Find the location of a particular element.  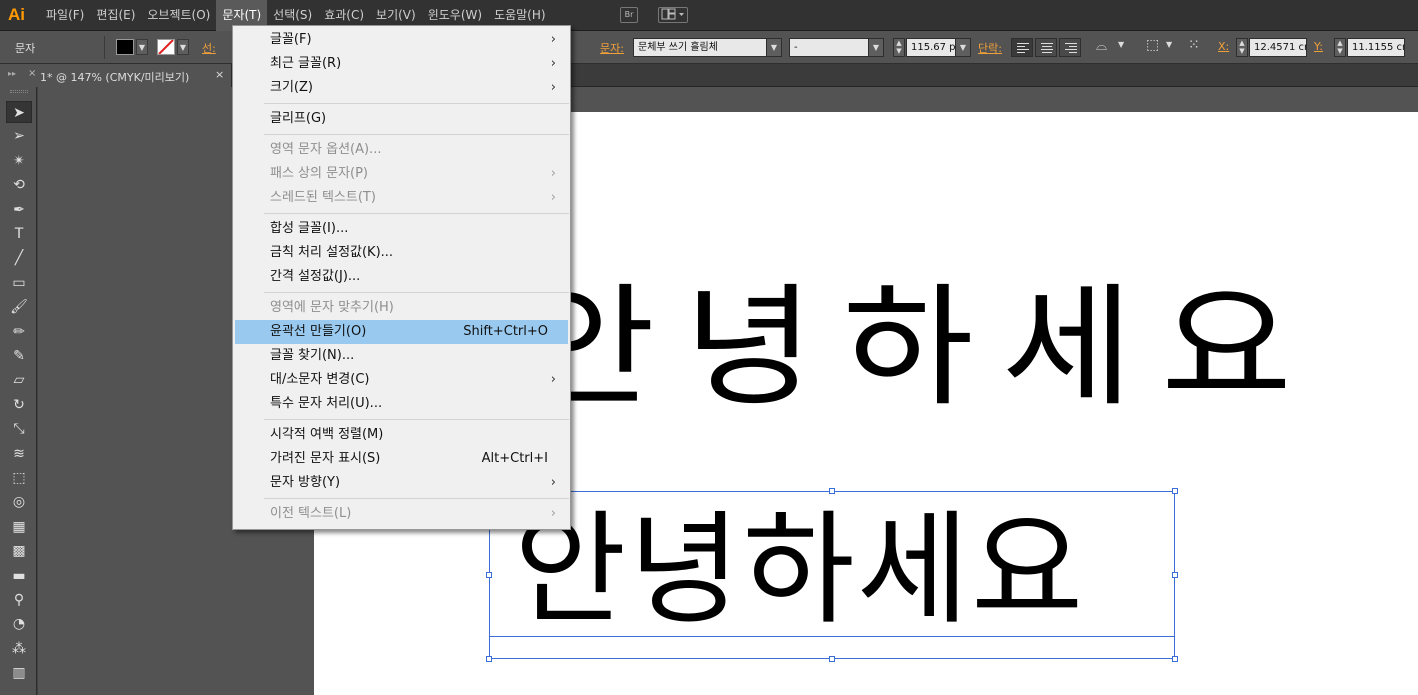

reference-point-icon: ⬚ is located at coordinates (1152, 45).